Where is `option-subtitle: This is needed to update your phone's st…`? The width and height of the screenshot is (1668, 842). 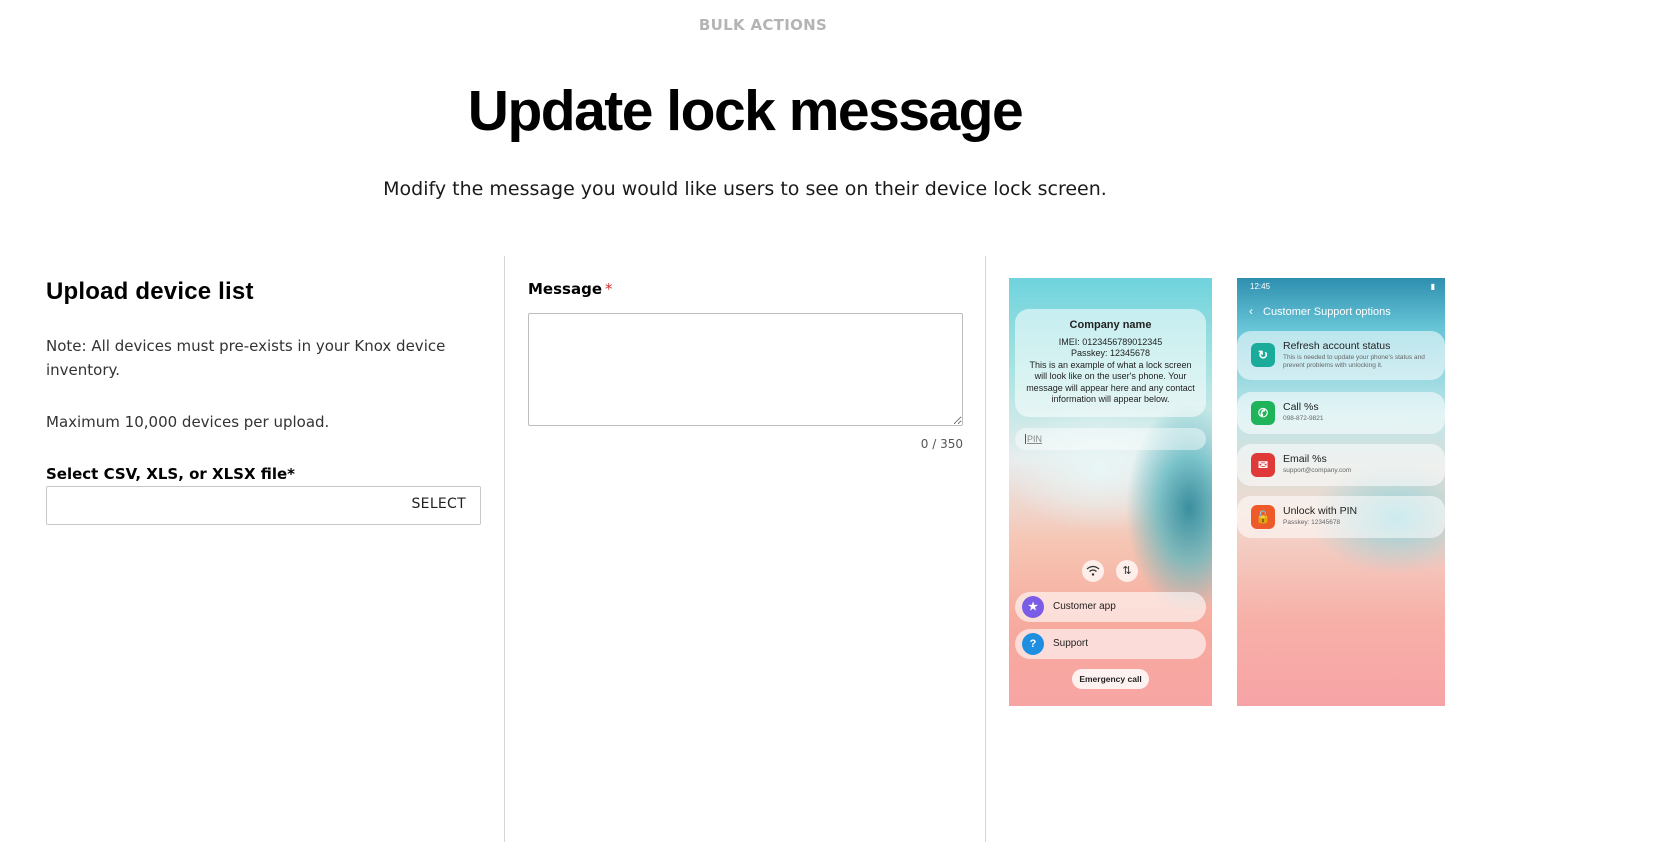
option-subtitle: This is needed to update your phone's st… is located at coordinates (1354, 361).